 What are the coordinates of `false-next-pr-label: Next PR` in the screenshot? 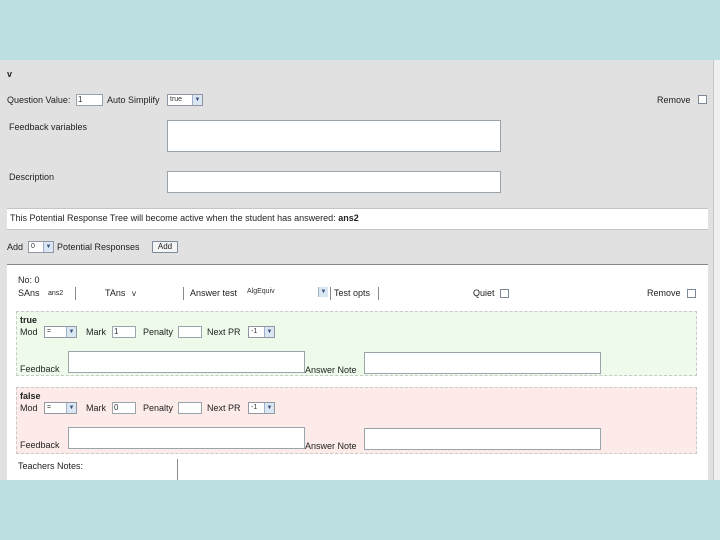 It's located at (224, 408).